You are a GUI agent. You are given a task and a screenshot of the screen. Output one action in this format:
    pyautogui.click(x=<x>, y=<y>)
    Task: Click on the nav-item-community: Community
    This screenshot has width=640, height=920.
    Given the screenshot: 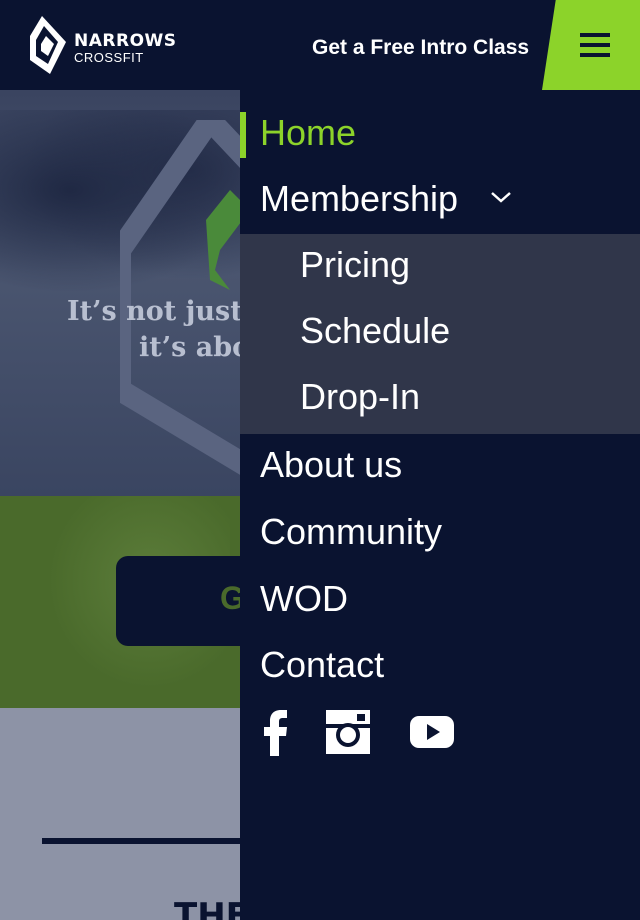 What is the action you would take?
    pyautogui.click(x=440, y=534)
    